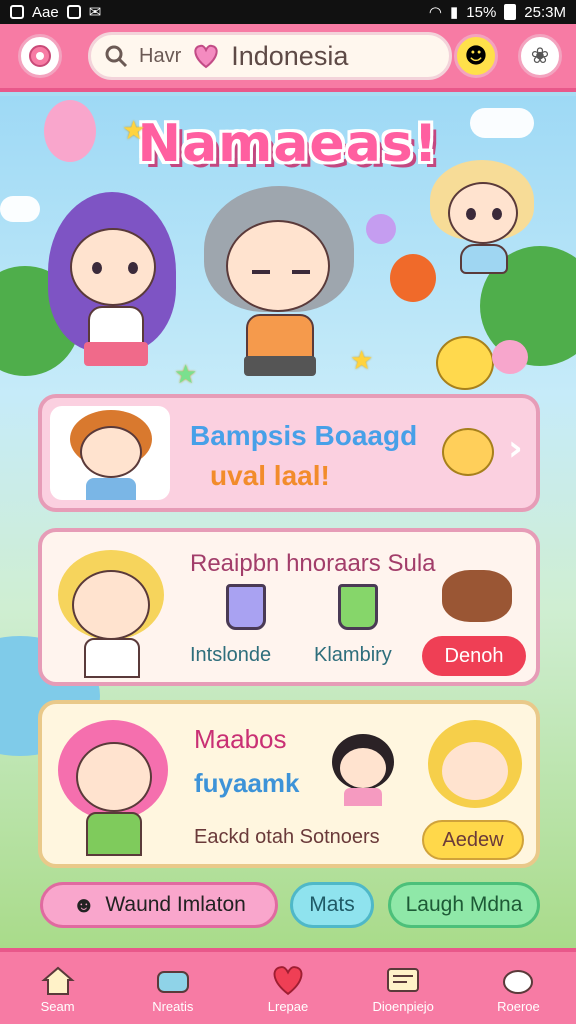 The width and height of the screenshot is (576, 1024). What do you see at coordinates (364, 770) in the screenshot?
I see `character-dark-hair` at bounding box center [364, 770].